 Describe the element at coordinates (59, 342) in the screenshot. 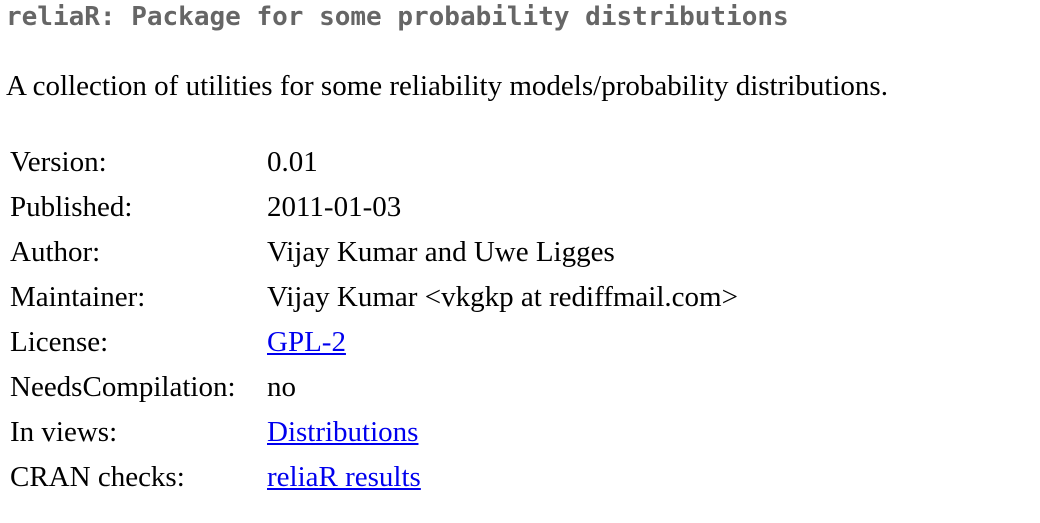

I see `license-label: License:` at that location.